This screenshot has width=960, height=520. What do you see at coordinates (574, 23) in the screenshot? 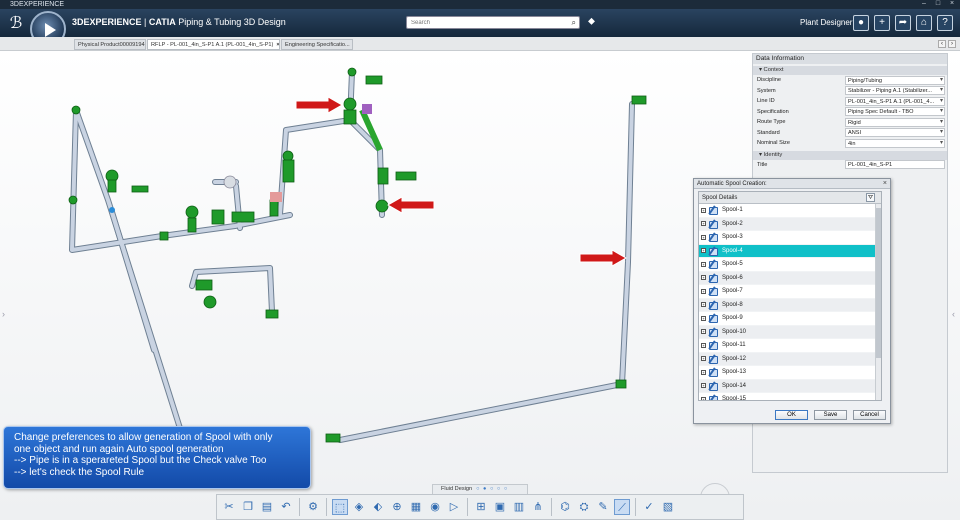
I see `search-icon: ⌕` at bounding box center [574, 23].